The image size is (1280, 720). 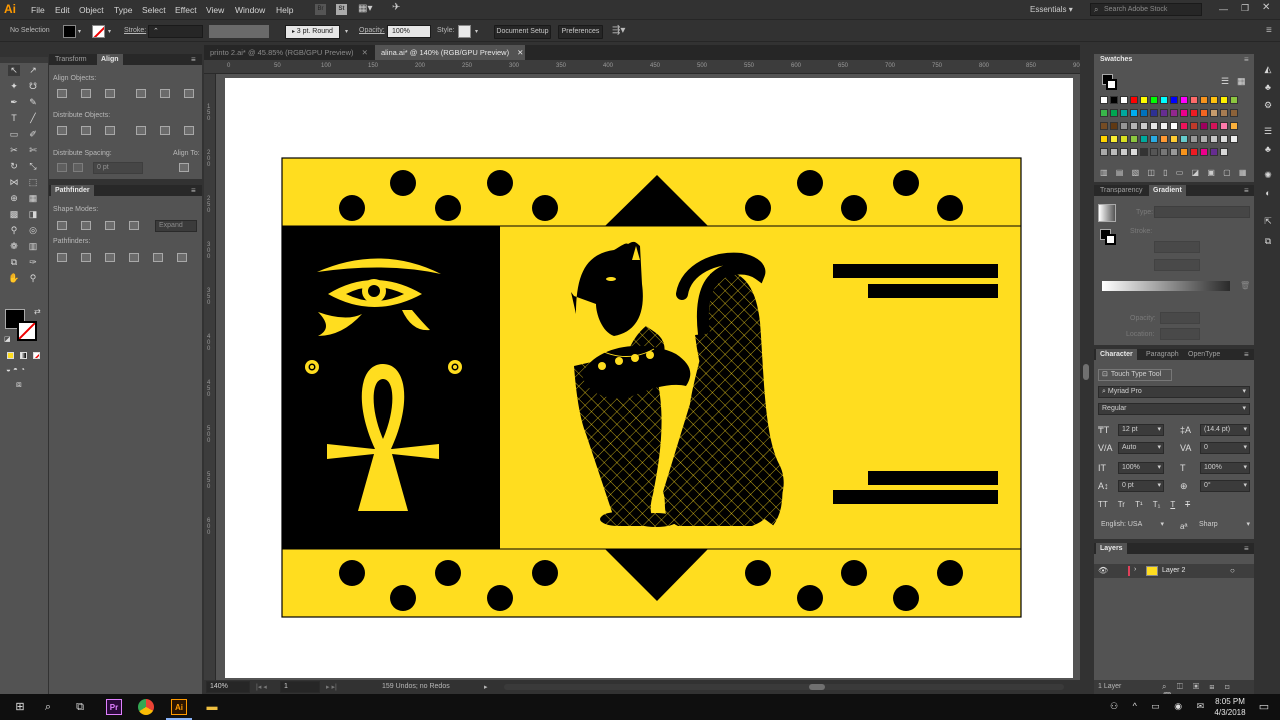 I want to click on magic-wand-tool-icon: ✦, so click(x=14, y=86).